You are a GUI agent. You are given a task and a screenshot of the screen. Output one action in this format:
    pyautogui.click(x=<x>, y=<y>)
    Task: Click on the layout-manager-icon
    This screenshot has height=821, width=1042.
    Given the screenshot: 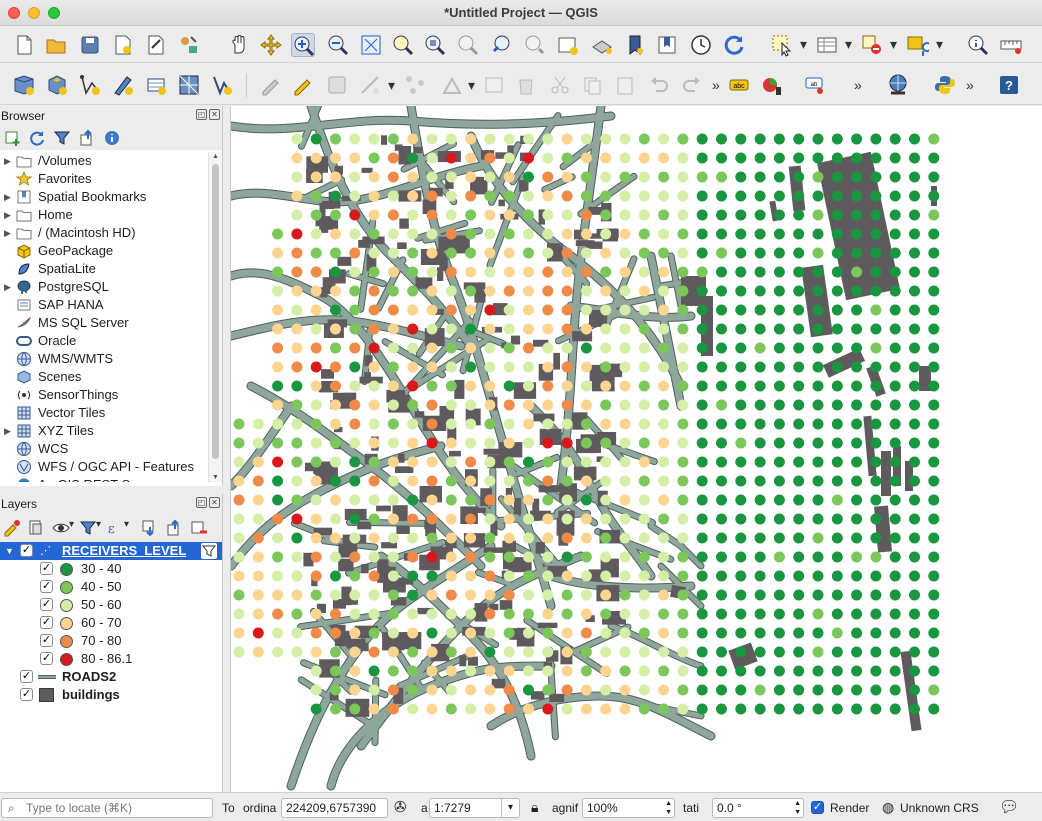 What is the action you would take?
    pyautogui.click(x=156, y=45)
    